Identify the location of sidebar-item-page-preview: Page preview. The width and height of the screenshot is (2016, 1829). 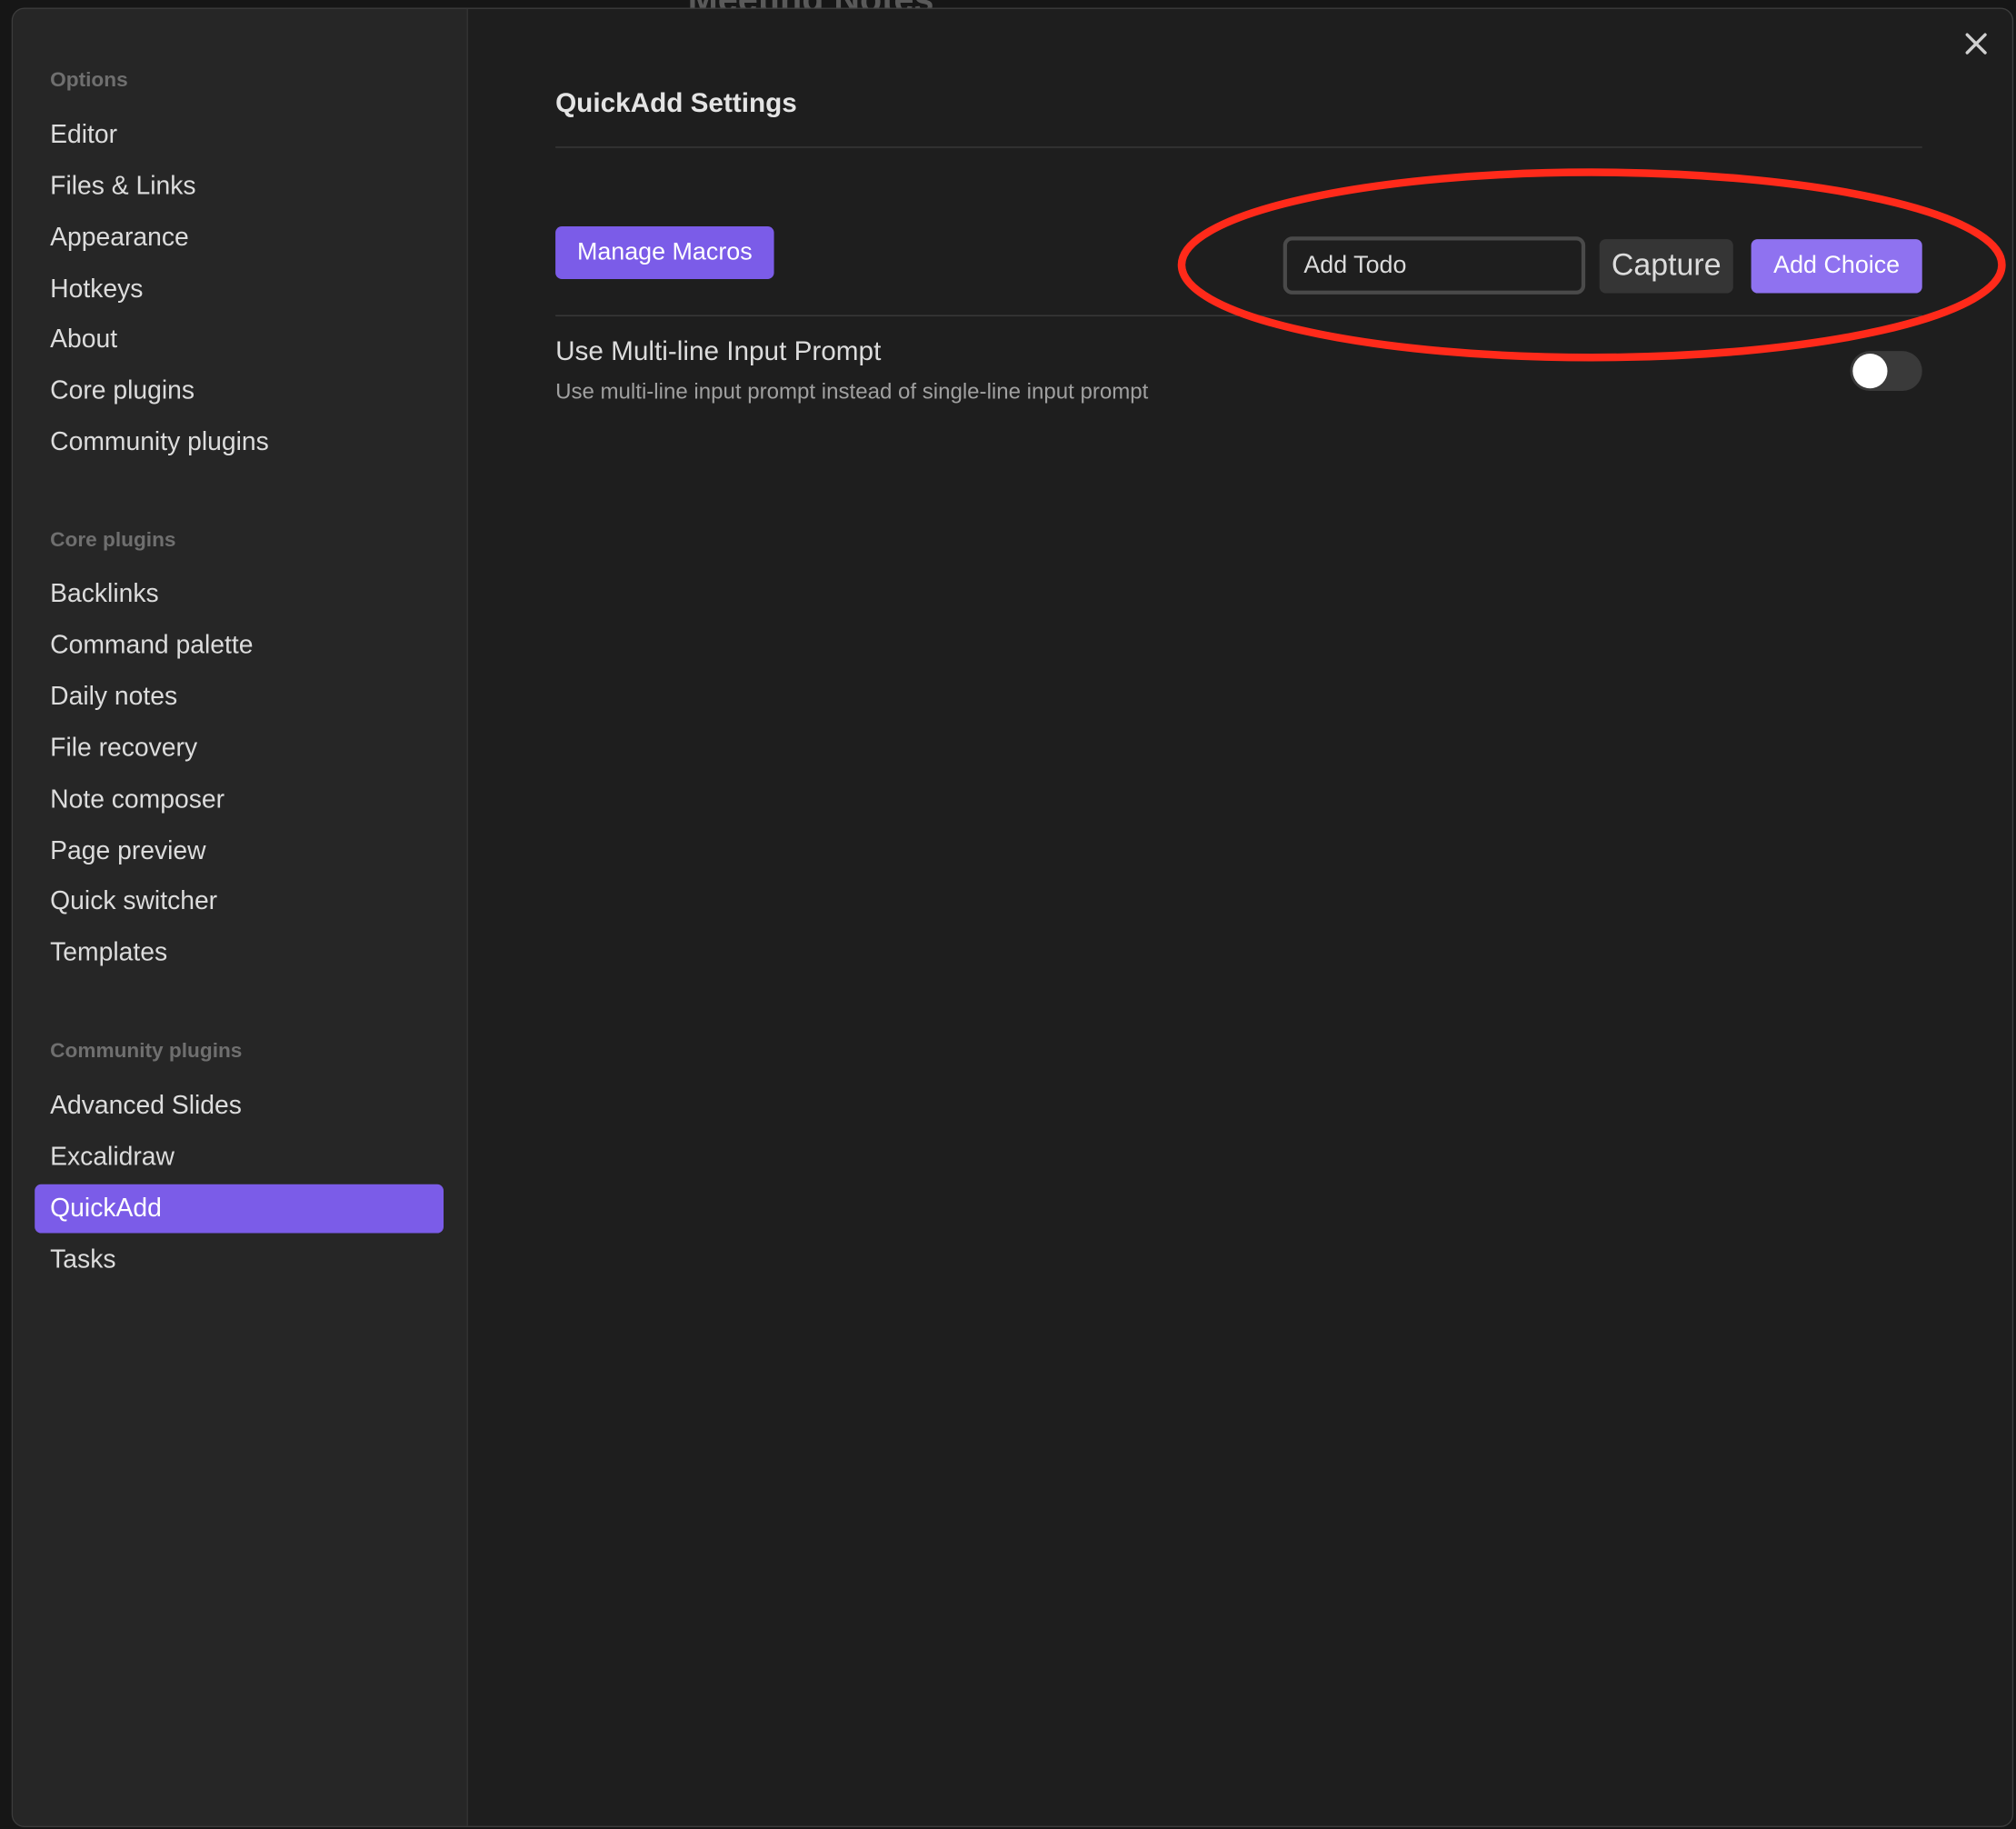
(240, 851).